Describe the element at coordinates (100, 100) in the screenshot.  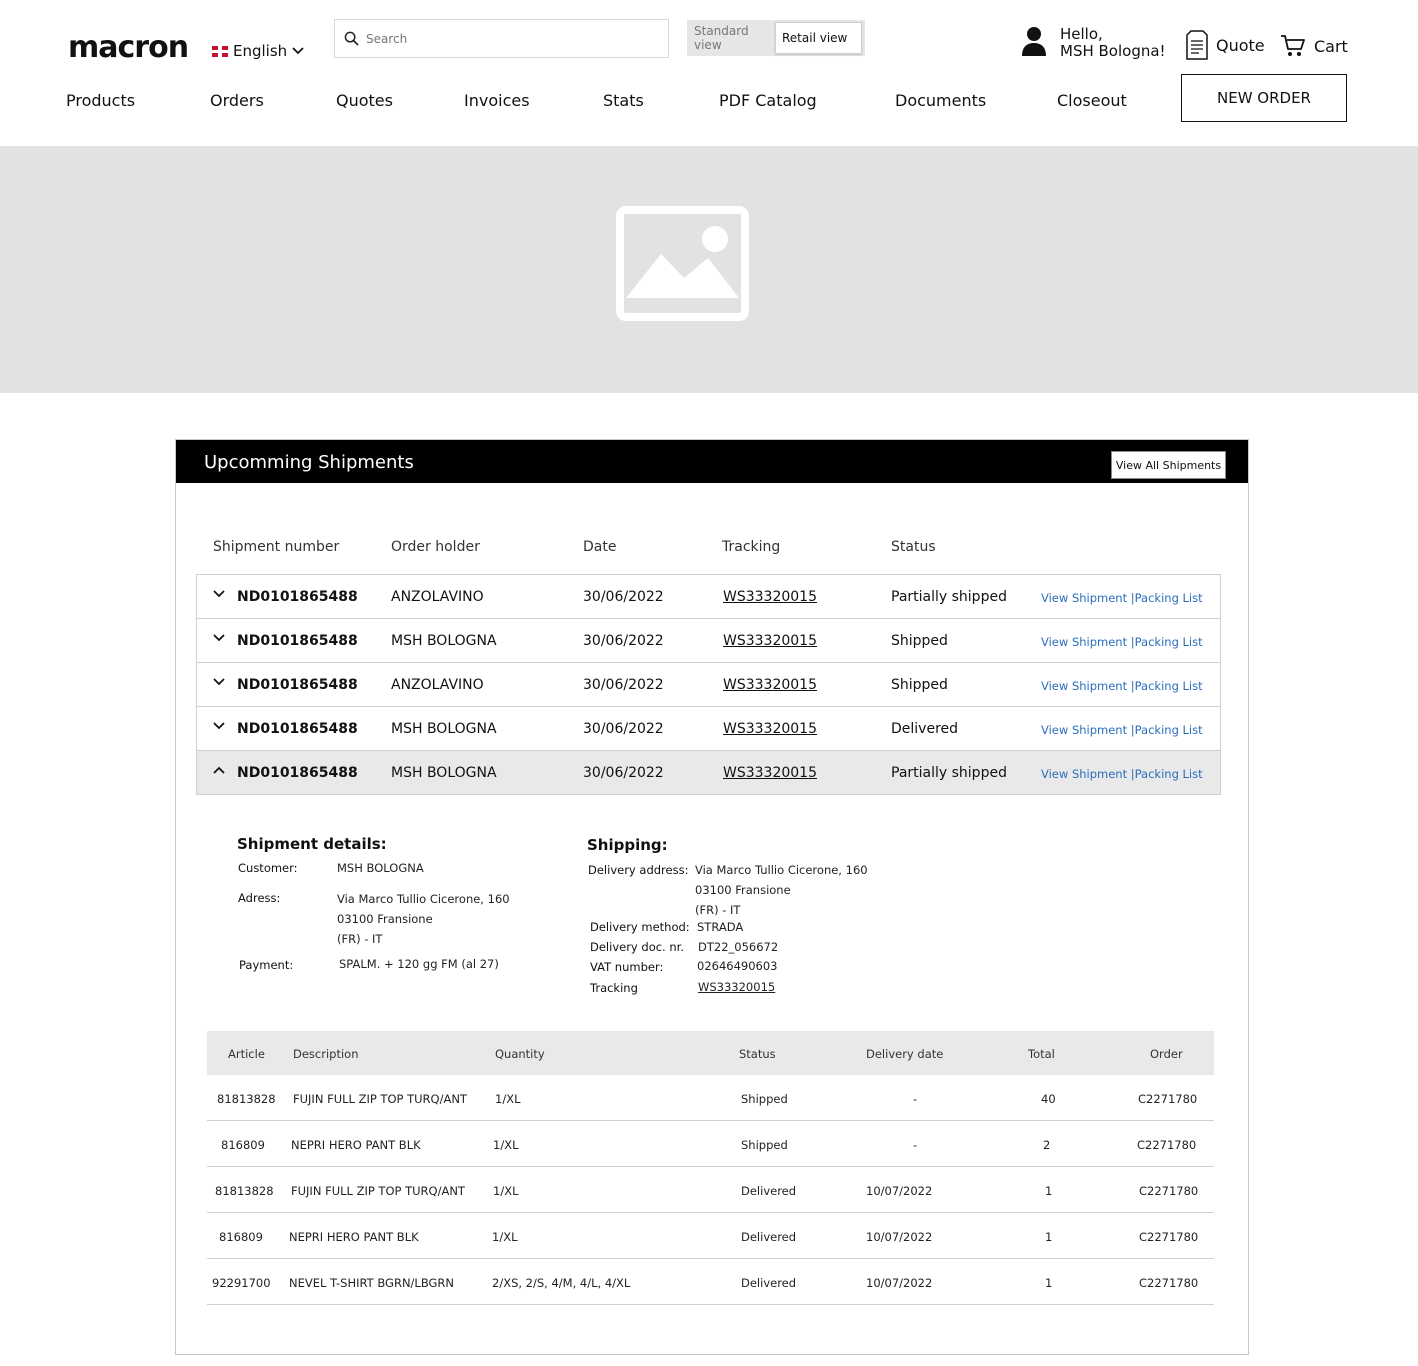
I see `nav-products: Products` at that location.